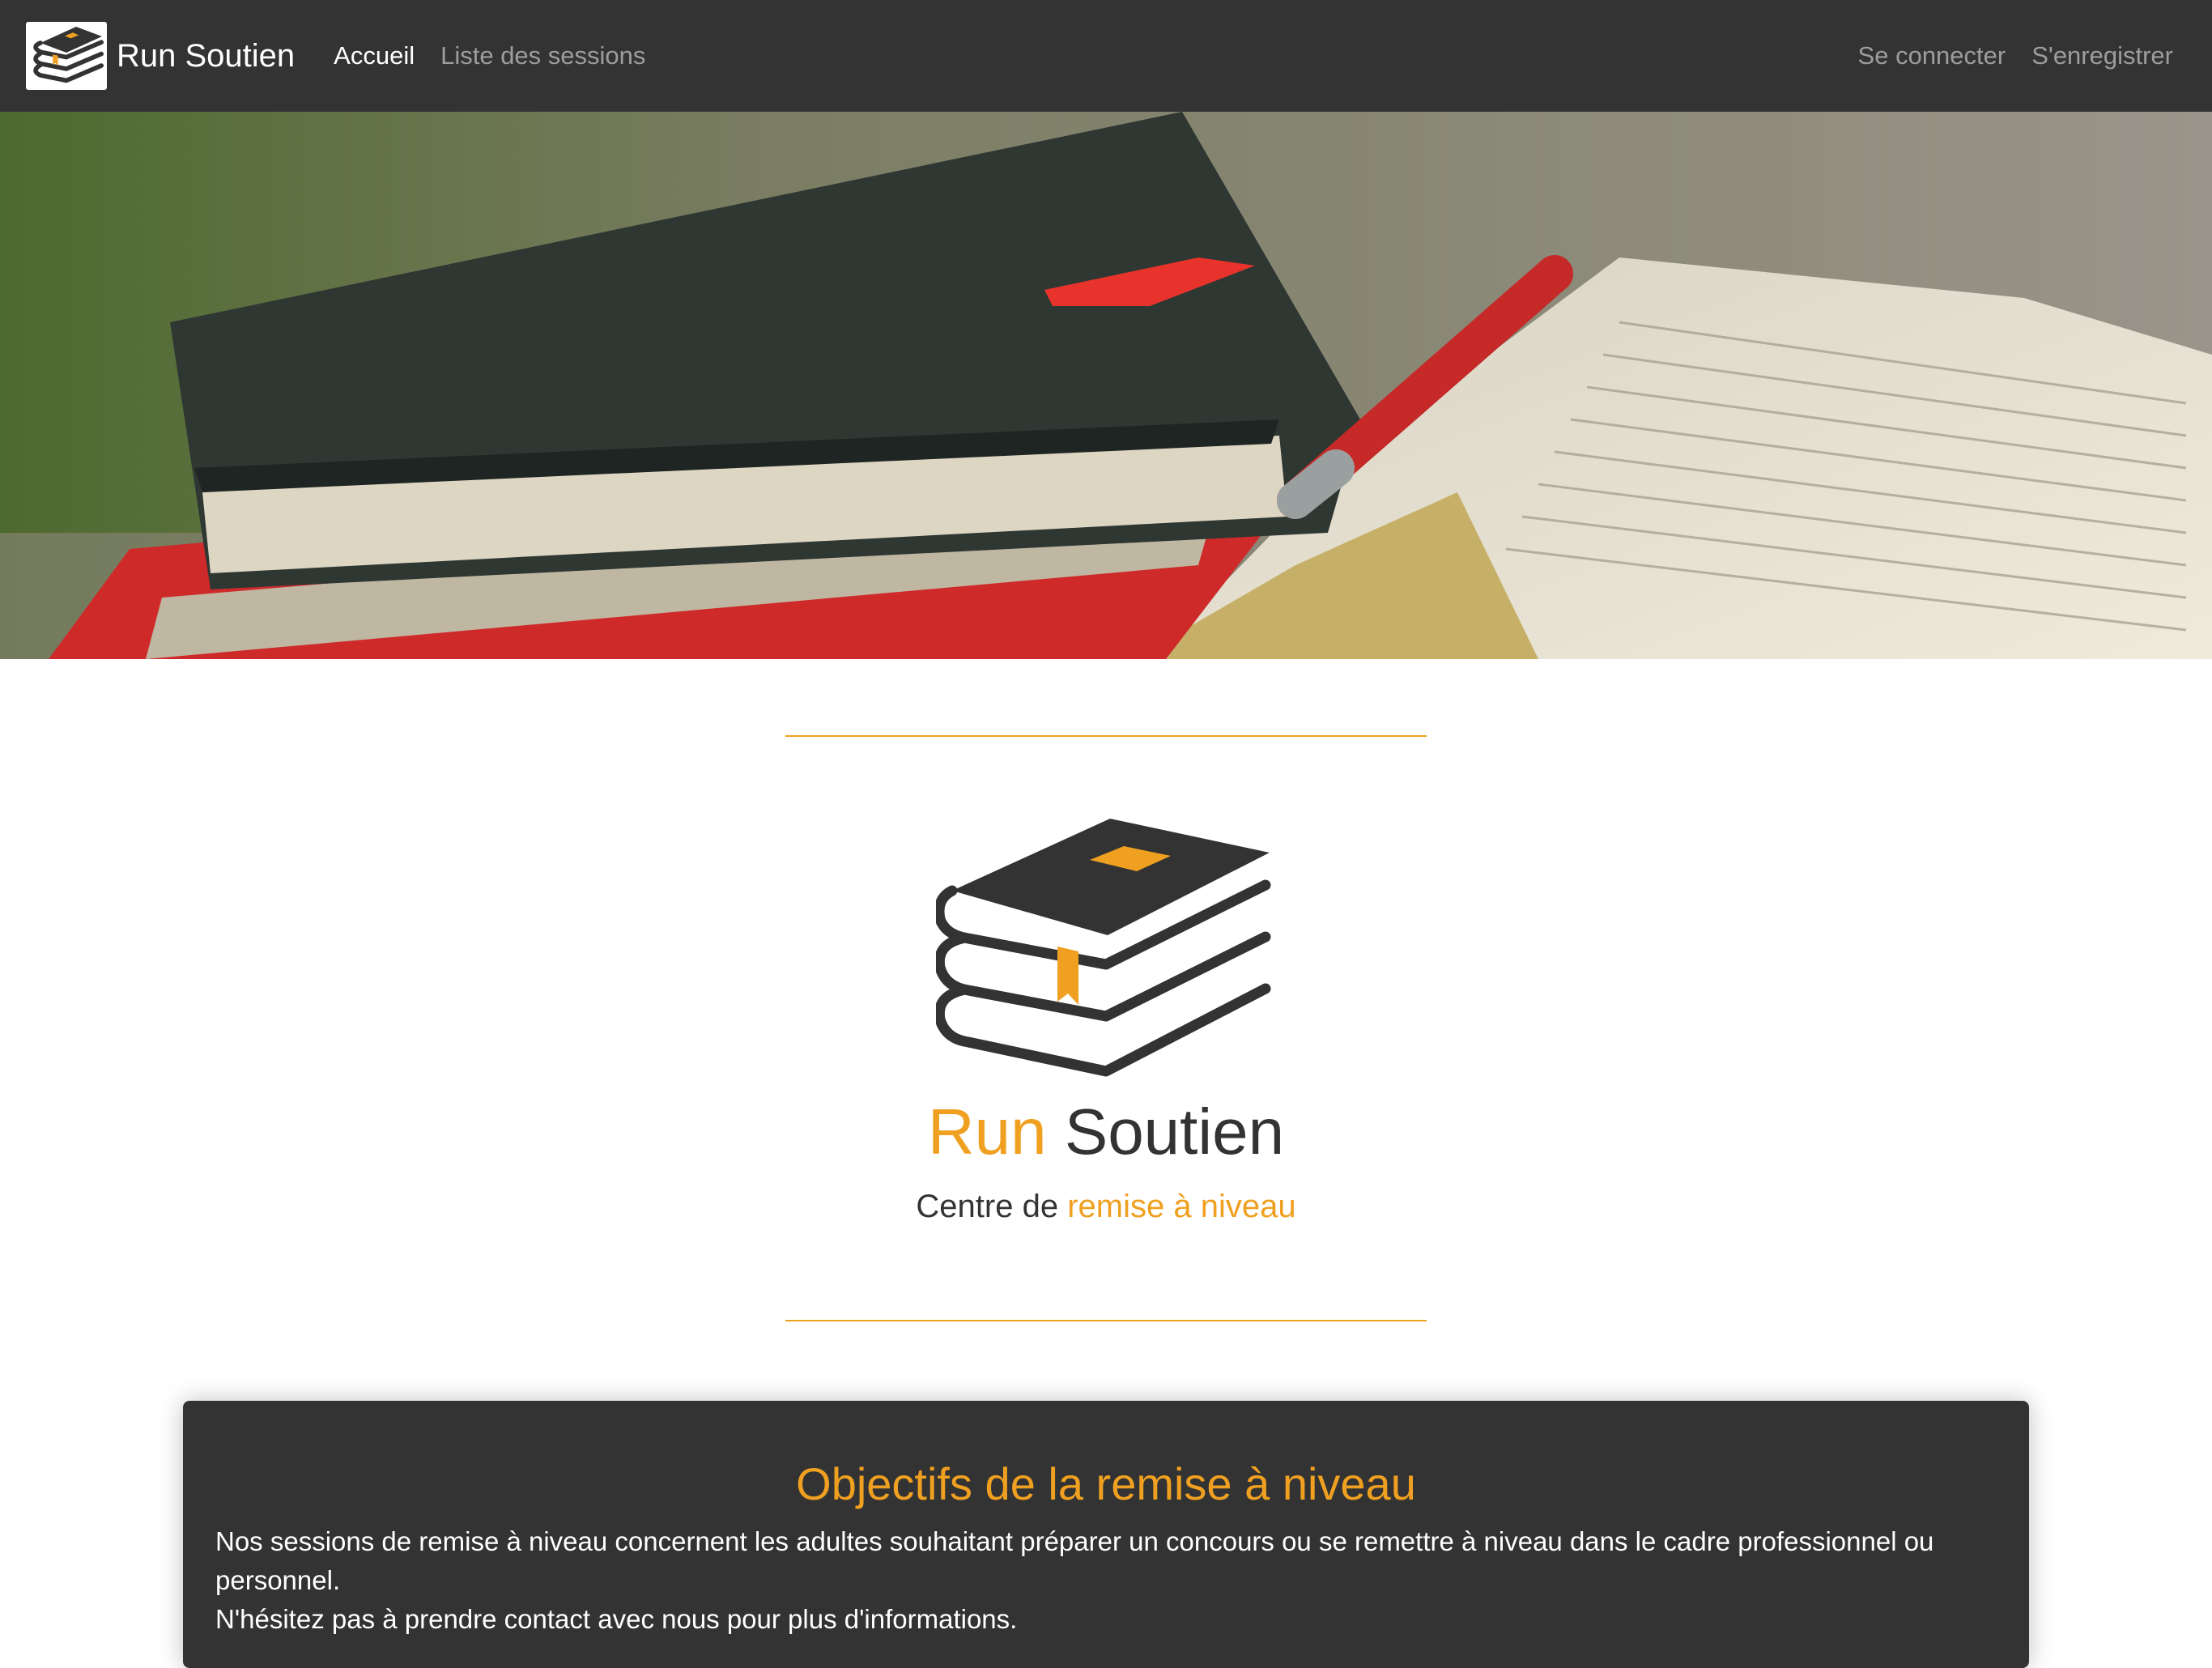 The width and height of the screenshot is (2212, 1668). I want to click on bottom-divider, so click(1106, 1321).